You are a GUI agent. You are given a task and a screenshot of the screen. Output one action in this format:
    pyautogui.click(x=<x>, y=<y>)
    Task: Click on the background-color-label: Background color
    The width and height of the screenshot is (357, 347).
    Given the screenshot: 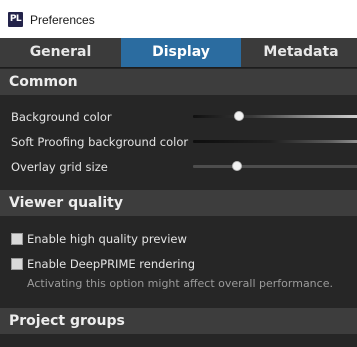 What is the action you would take?
    pyautogui.click(x=61, y=117)
    